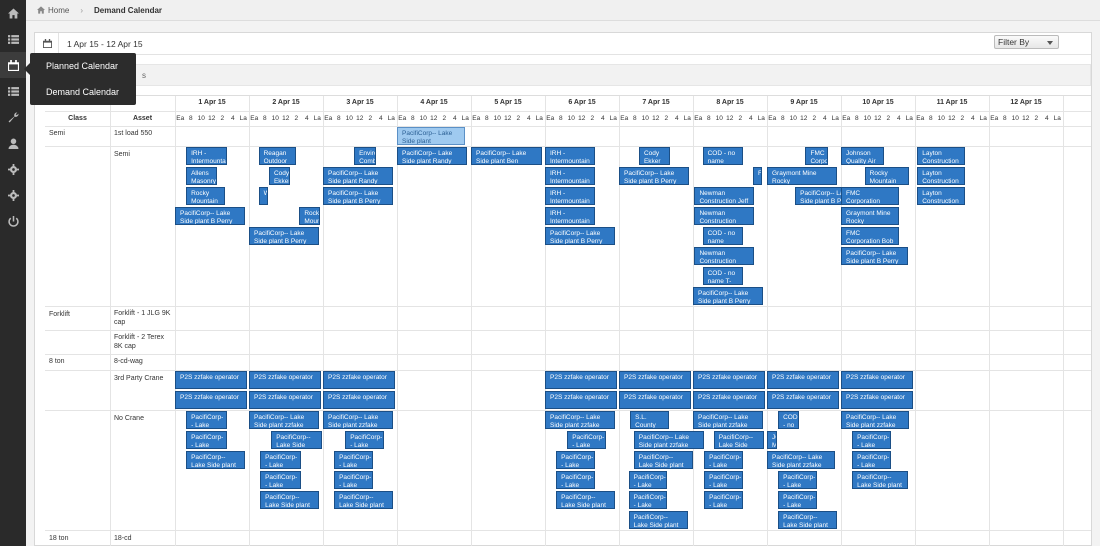 This screenshot has height=546, width=1100. Describe the element at coordinates (58, 10) in the screenshot. I see `breadcrumb-home: Home` at that location.